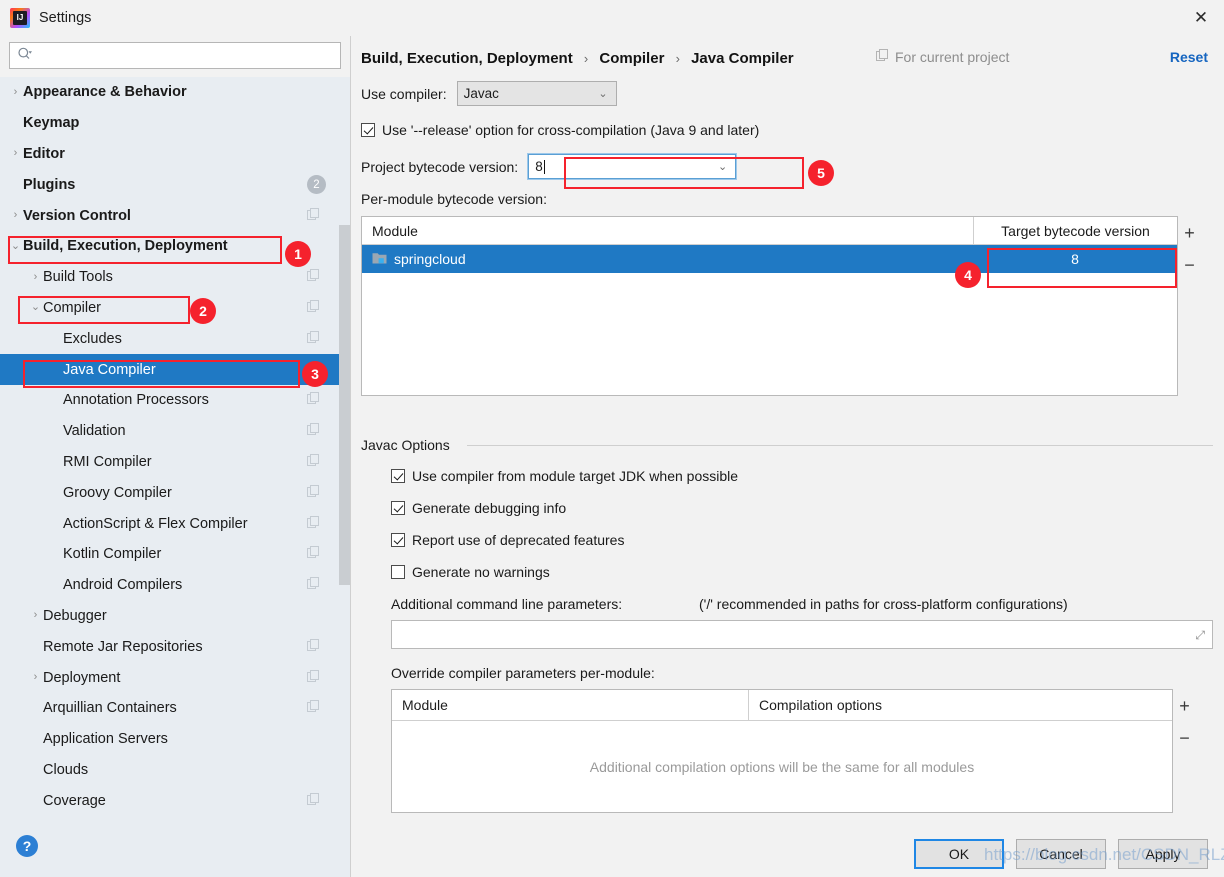  Describe the element at coordinates (72, 307) in the screenshot. I see `sidebar-item-label: Compiler` at that location.